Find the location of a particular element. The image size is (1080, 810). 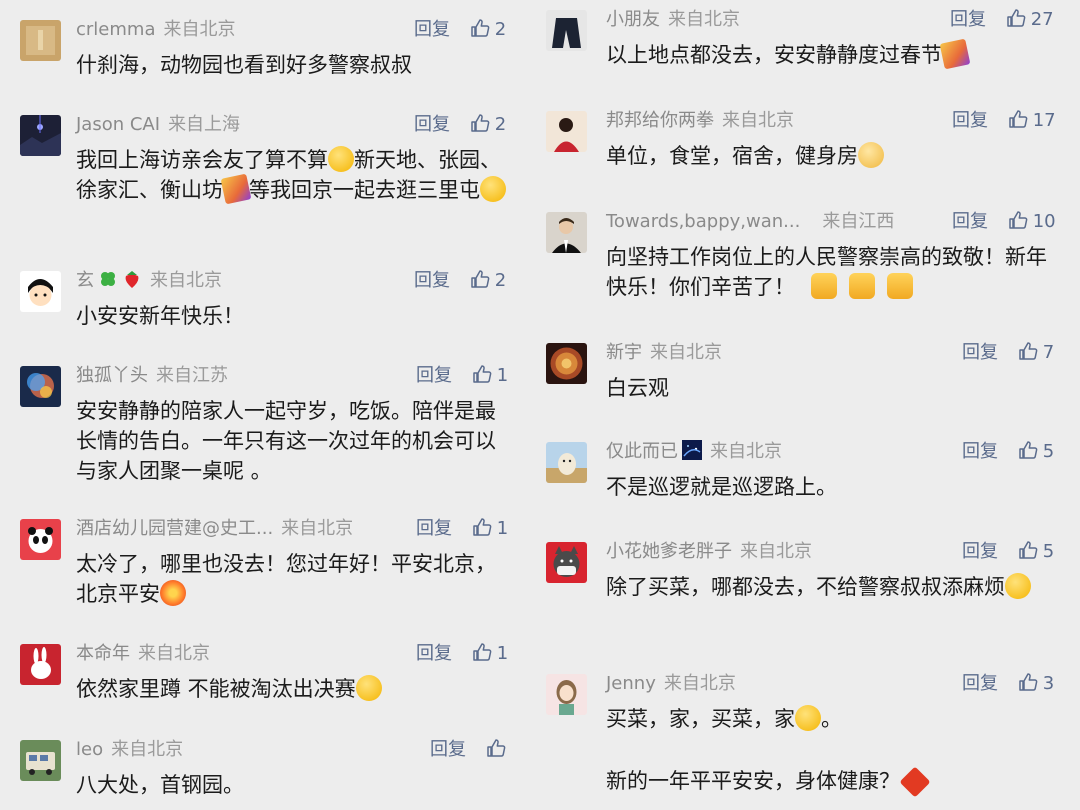

username: 仅此而已 is located at coordinates (642, 451).